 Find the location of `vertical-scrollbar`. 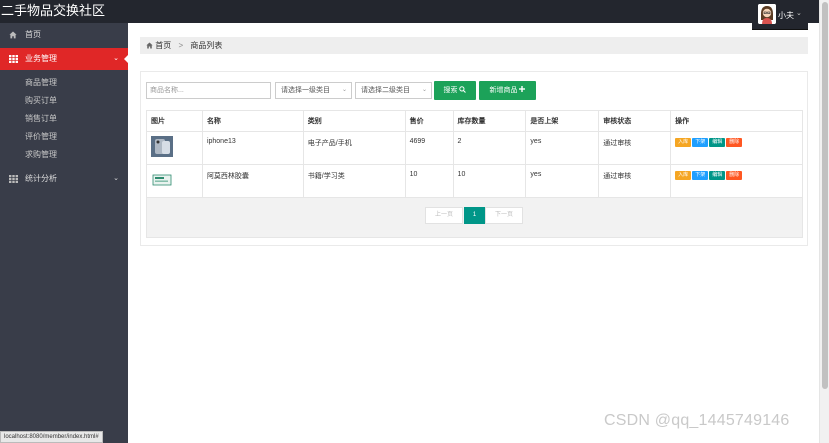

vertical-scrollbar is located at coordinates (824, 221).